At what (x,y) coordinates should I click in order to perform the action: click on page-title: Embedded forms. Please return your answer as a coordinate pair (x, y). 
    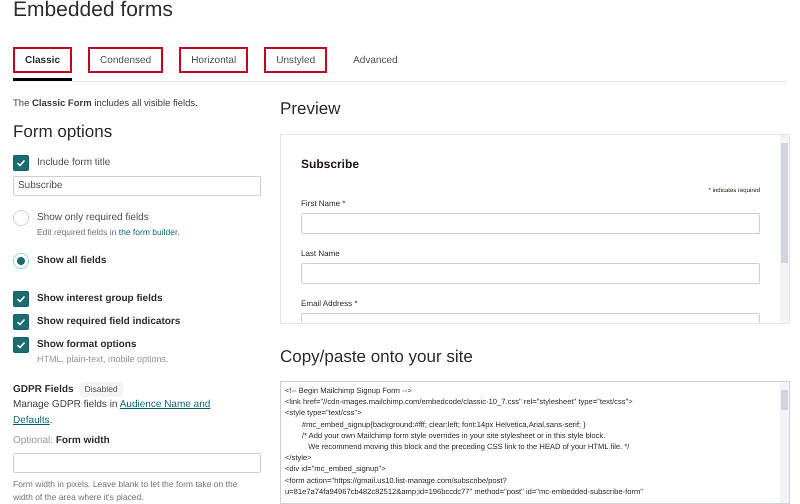
    Looking at the image, I should click on (93, 11).